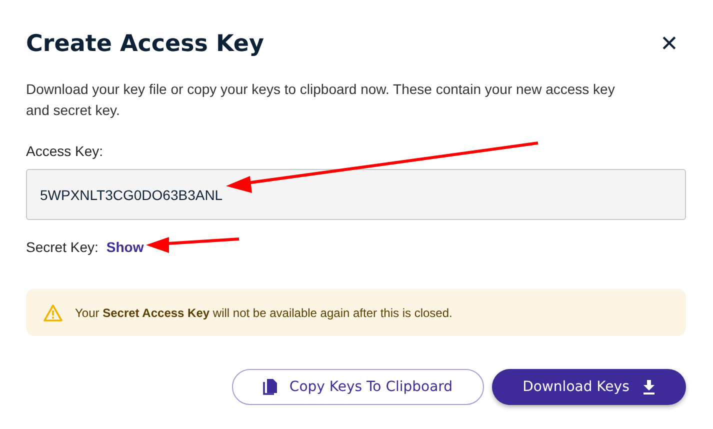 The image size is (713, 429). What do you see at coordinates (669, 44) in the screenshot?
I see `close-button: ✕` at bounding box center [669, 44].